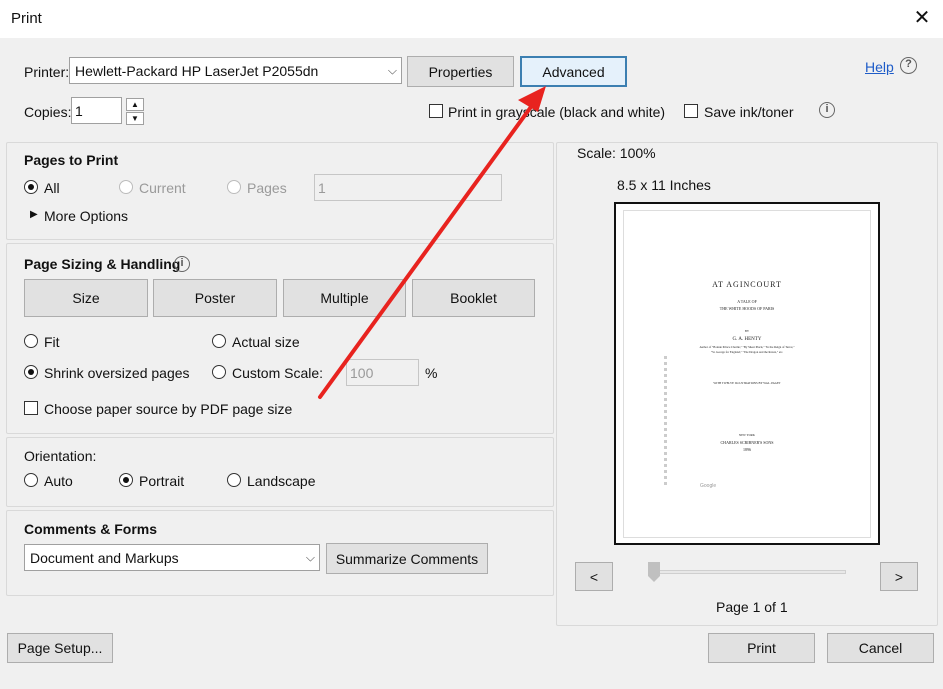  What do you see at coordinates (532, 99) in the screenshot?
I see `annotation-arrow-head` at bounding box center [532, 99].